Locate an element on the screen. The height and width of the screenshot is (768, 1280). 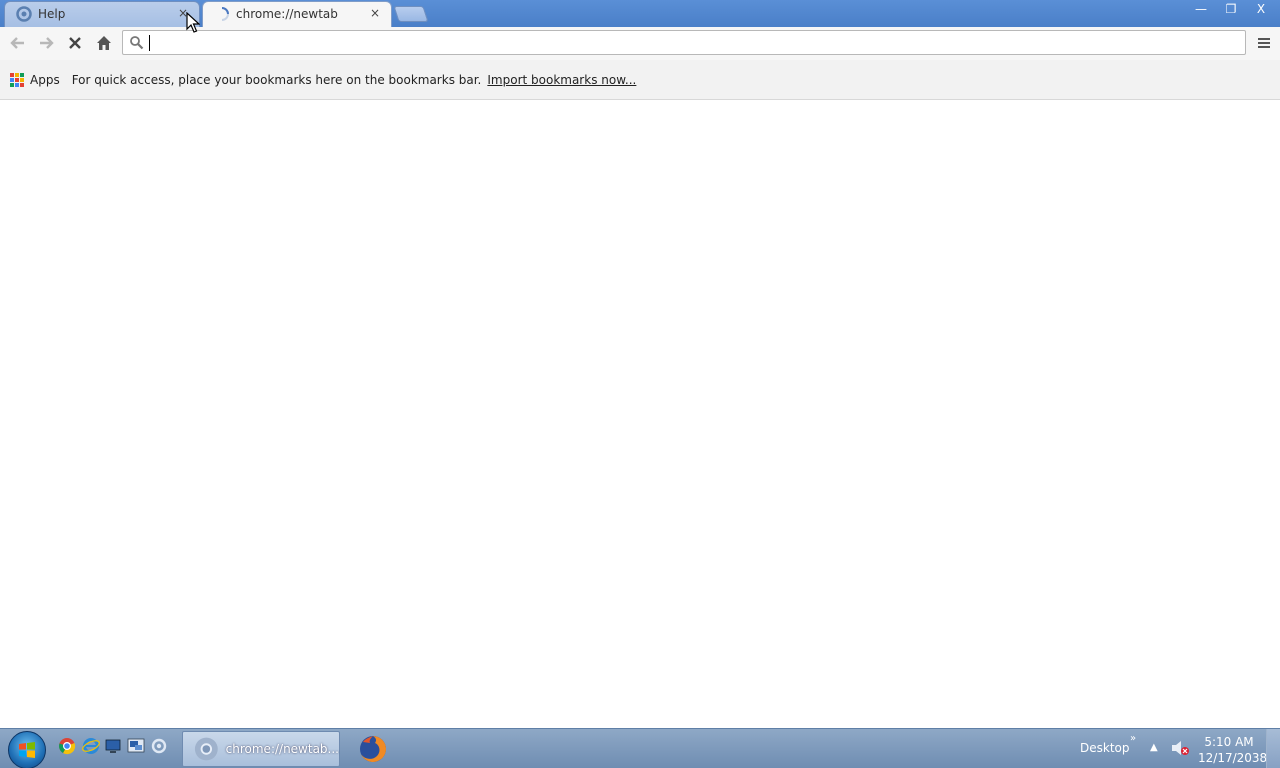
address-input is located at coordinates (679, 42).